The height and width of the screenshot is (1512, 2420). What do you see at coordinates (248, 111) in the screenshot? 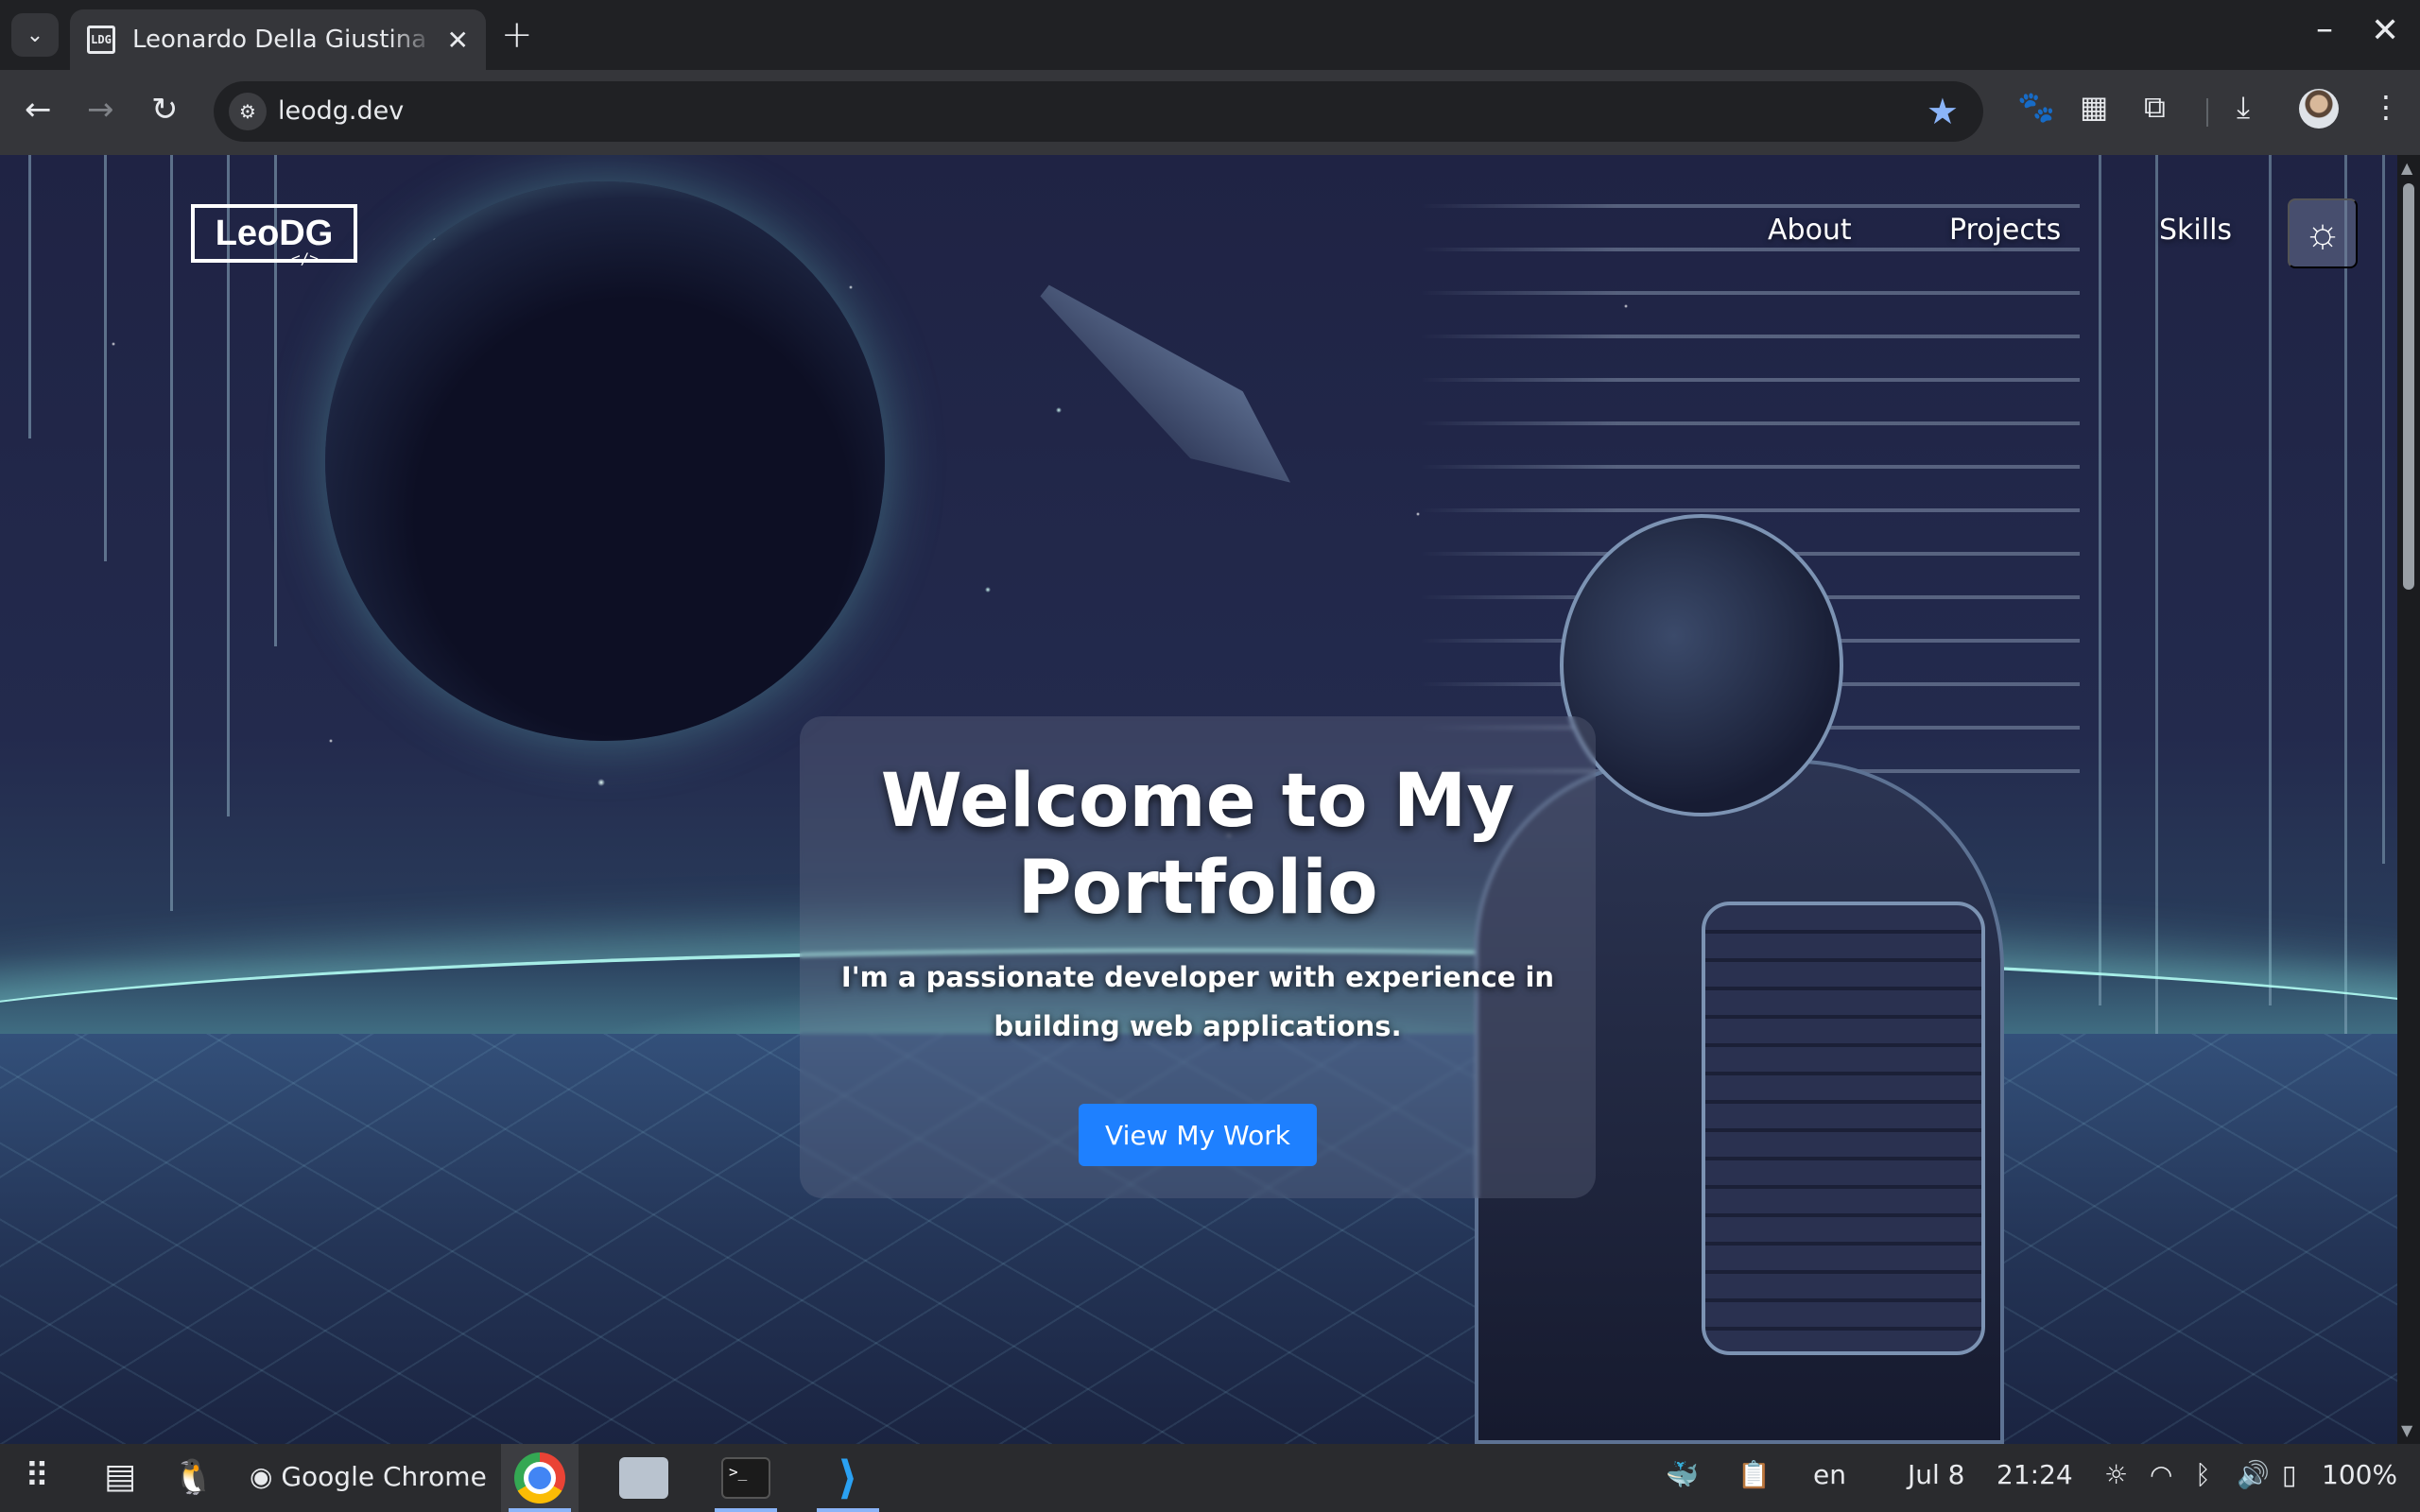
I see `tune-icon: ⚙` at bounding box center [248, 111].